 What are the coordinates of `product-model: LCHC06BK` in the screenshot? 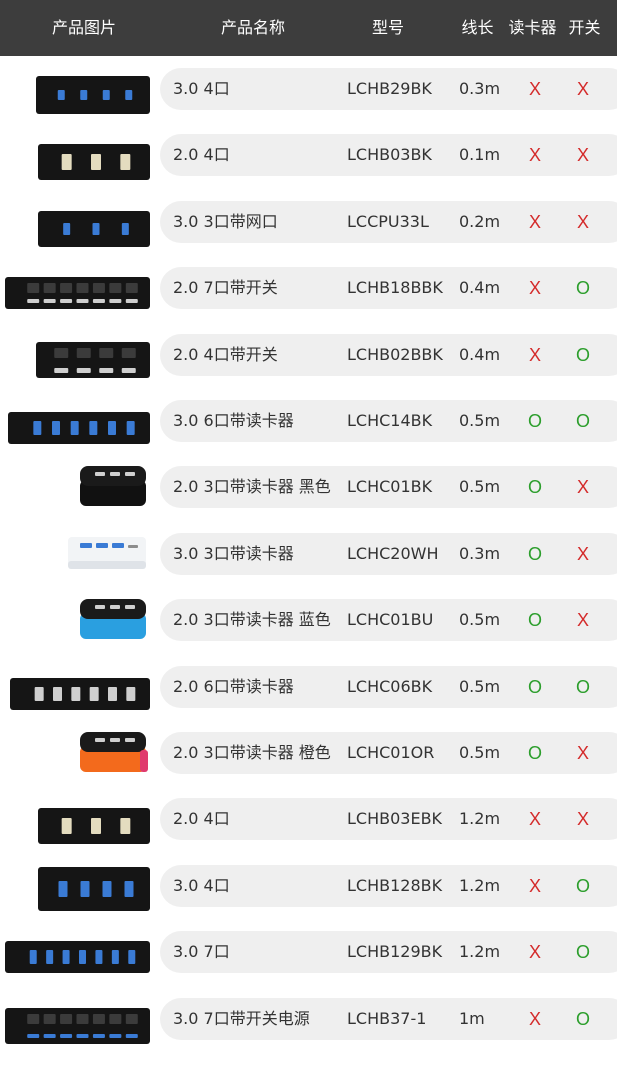 It's located at (390, 686).